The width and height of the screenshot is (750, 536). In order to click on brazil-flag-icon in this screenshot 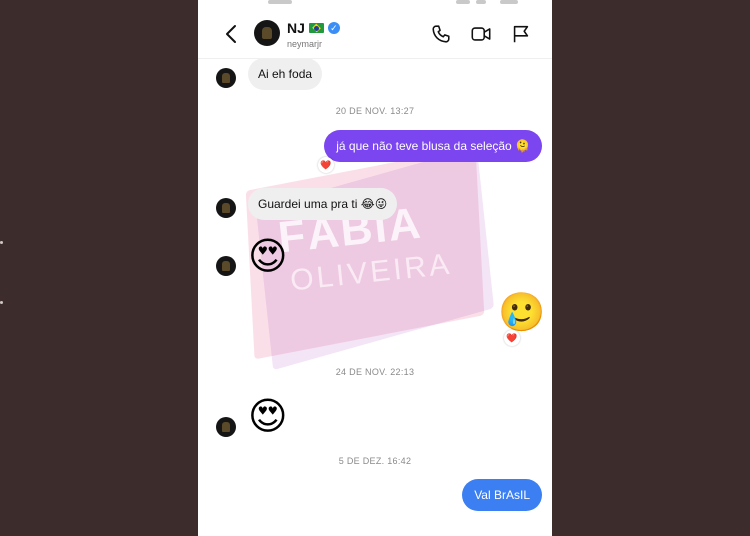, I will do `click(316, 28)`.